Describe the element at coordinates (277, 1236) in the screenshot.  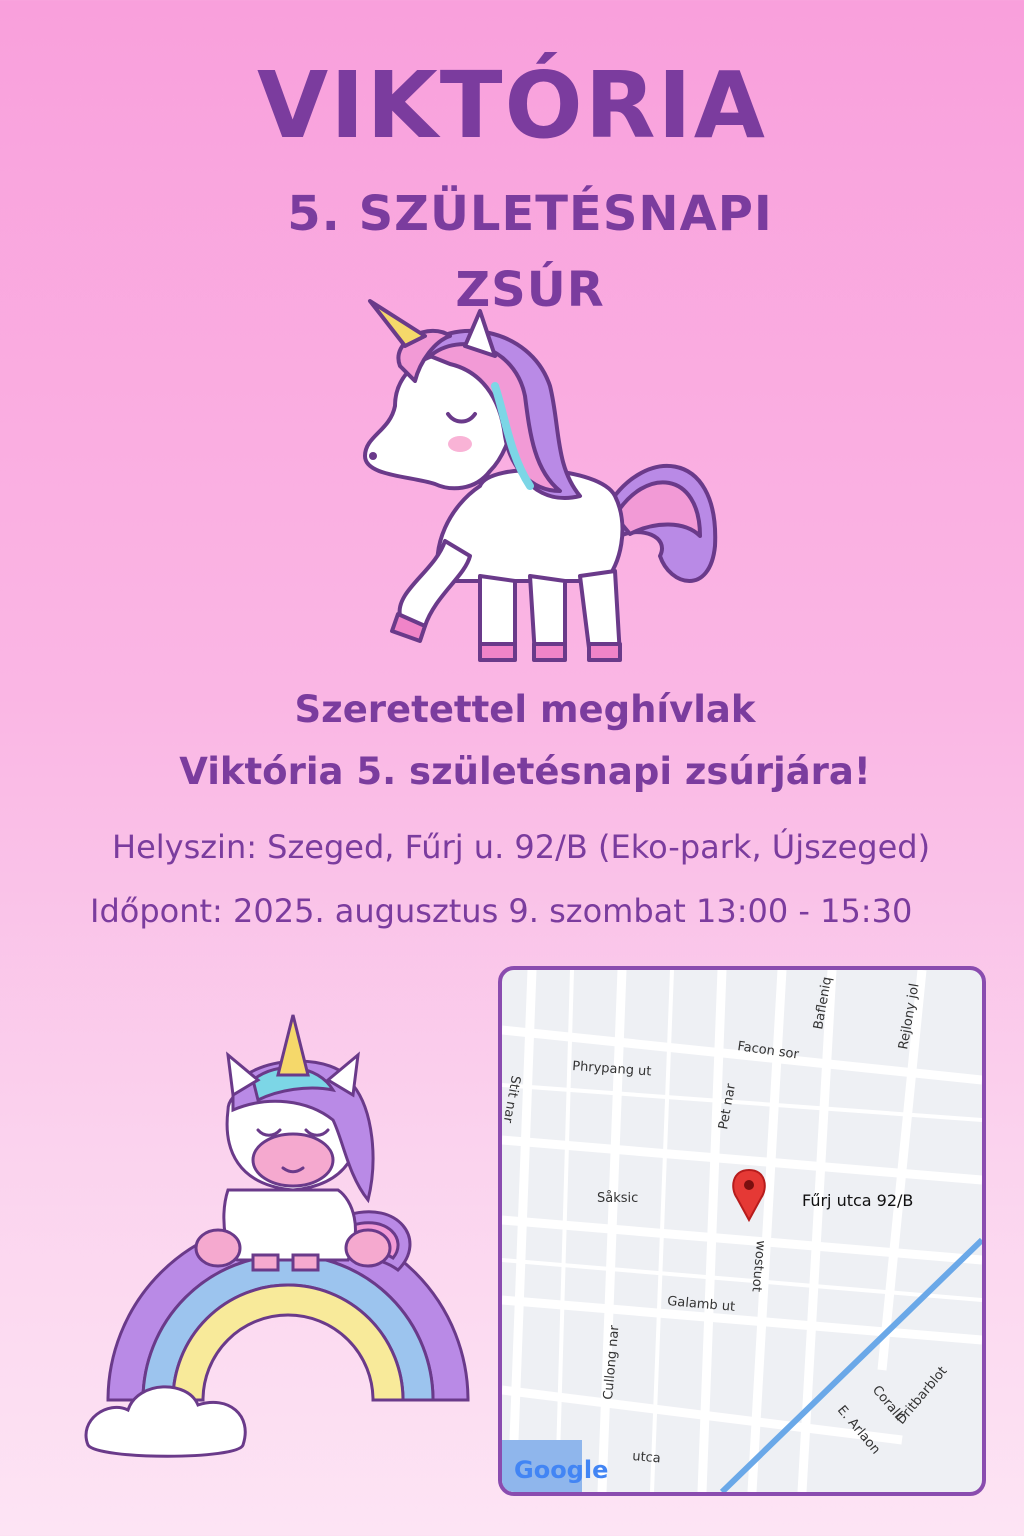
I see `unicorn-on-rainbow-illustration` at that location.